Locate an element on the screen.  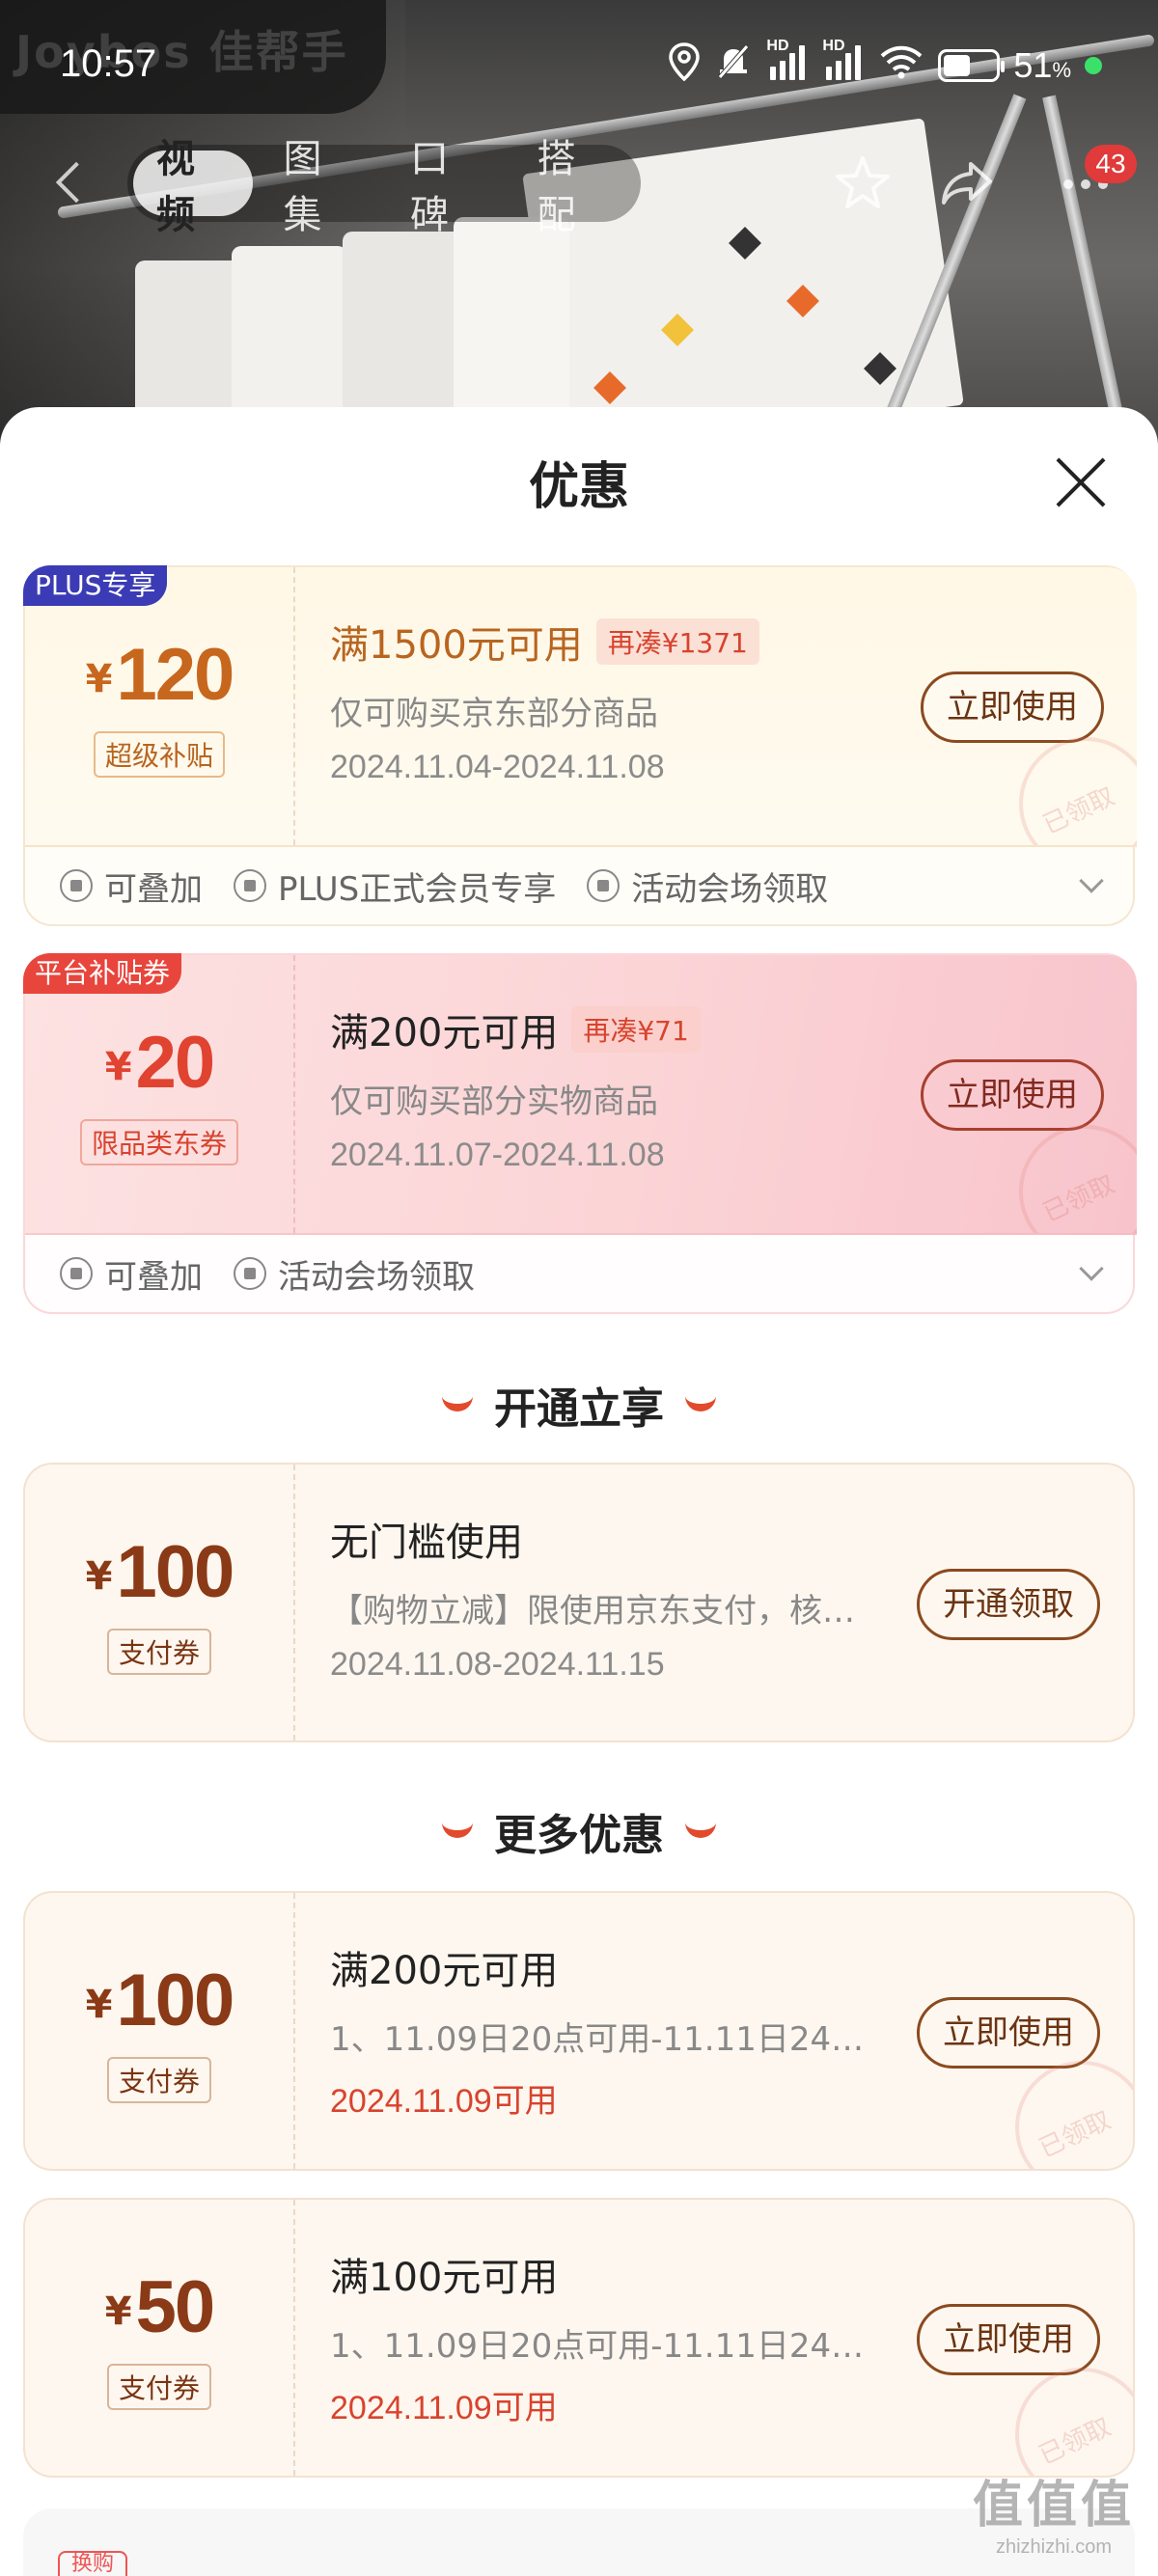
status-bar: Joybos 佳帮手 10:57 HD HD 51% is located at coordinates (579, 63).